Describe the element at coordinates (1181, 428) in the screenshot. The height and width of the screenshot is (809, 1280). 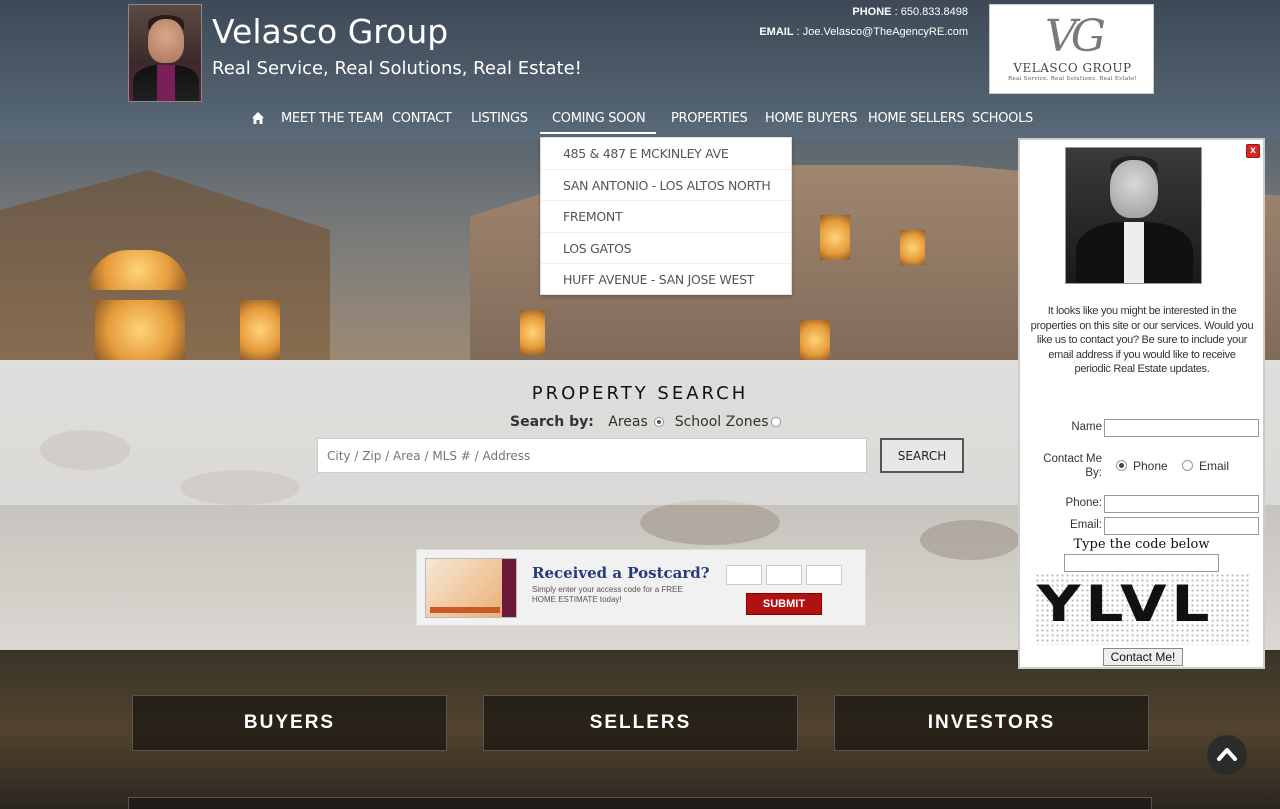
I see `name-field` at that location.